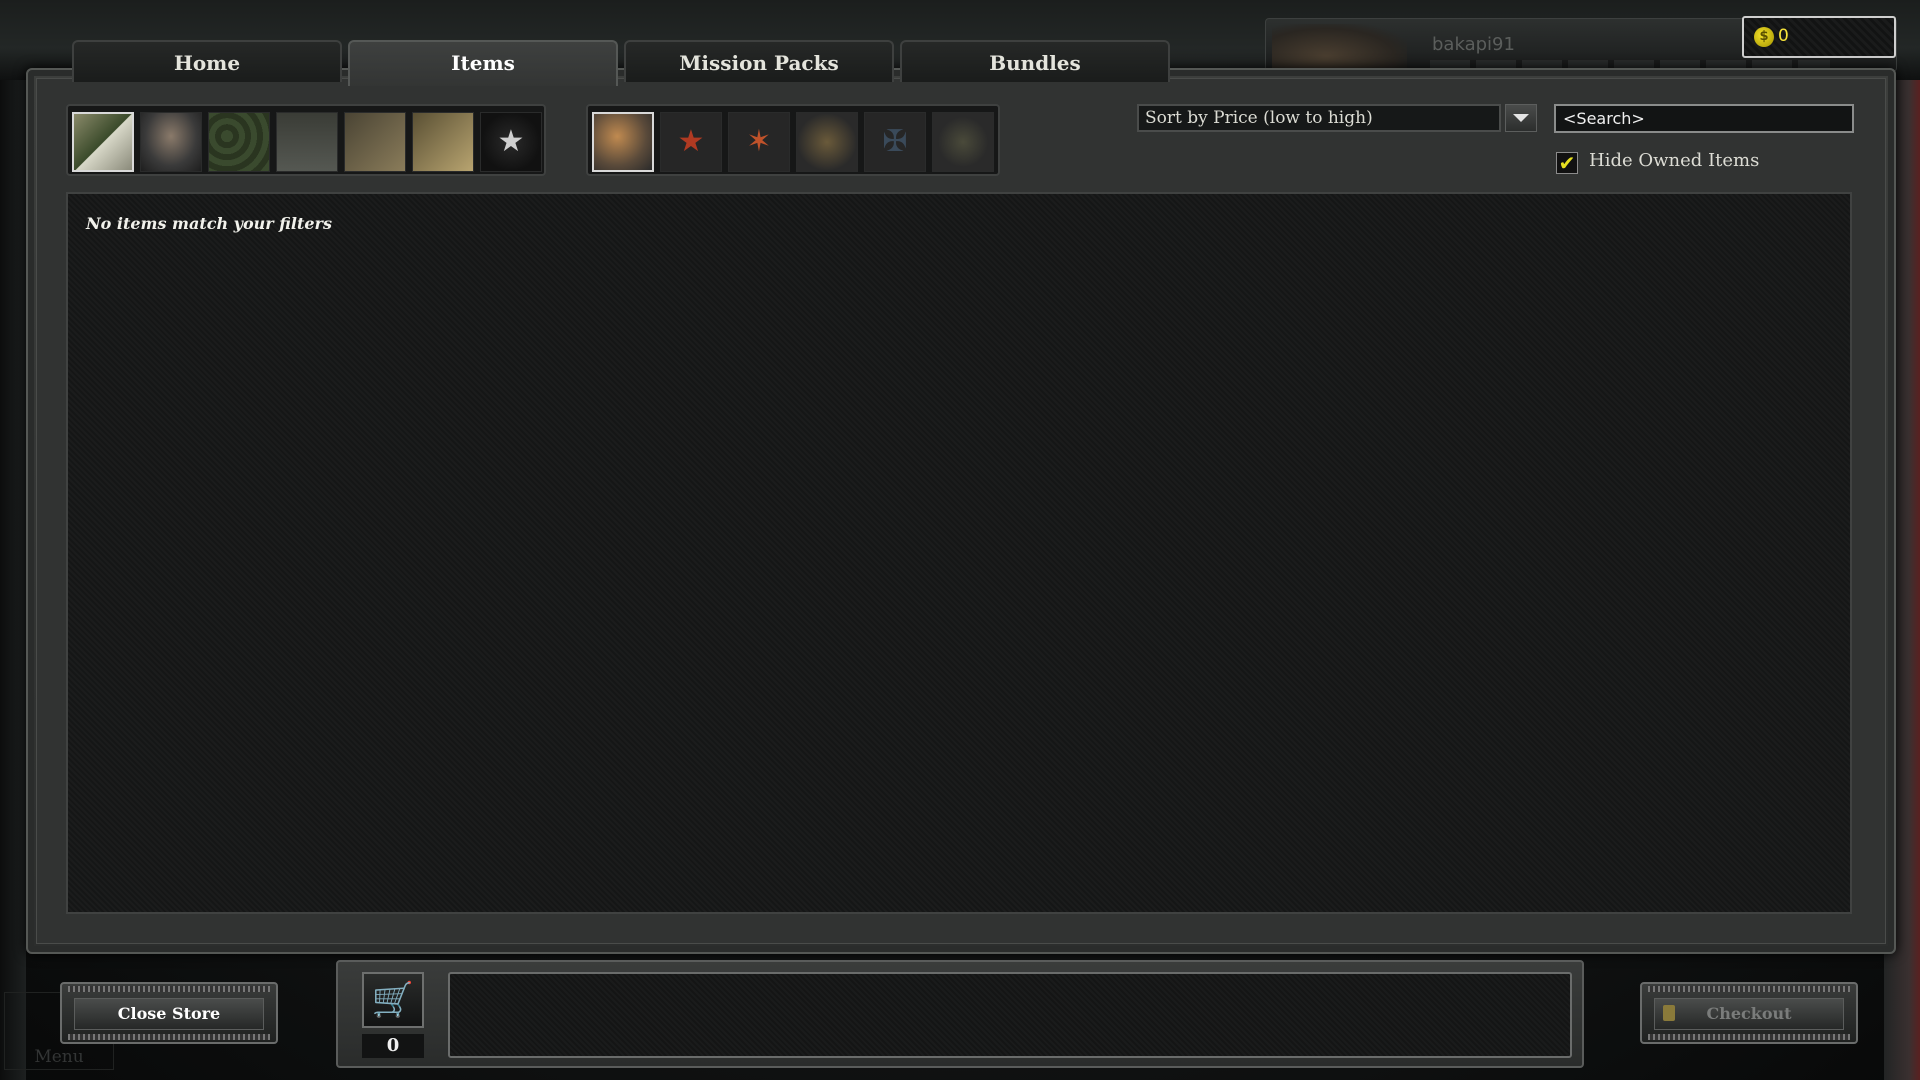 This screenshot has height=1080, width=1920. Describe the element at coordinates (895, 142) in the screenshot. I see `iron-cross-icon: ✠` at that location.